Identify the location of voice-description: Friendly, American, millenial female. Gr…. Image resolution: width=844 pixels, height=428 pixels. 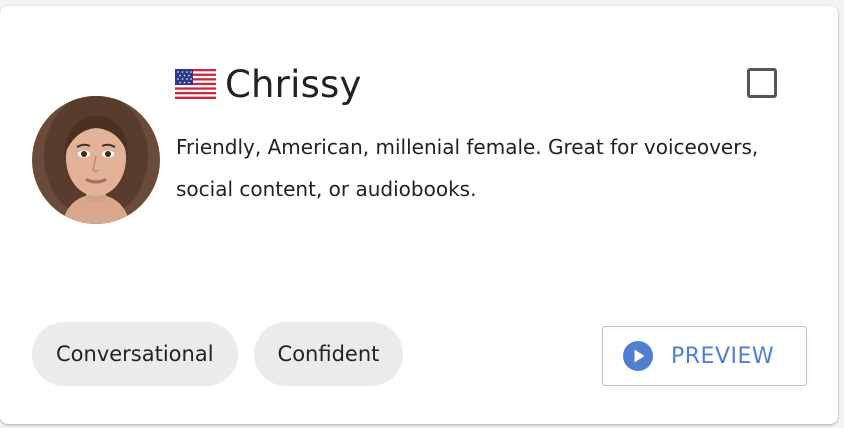
(467, 168).